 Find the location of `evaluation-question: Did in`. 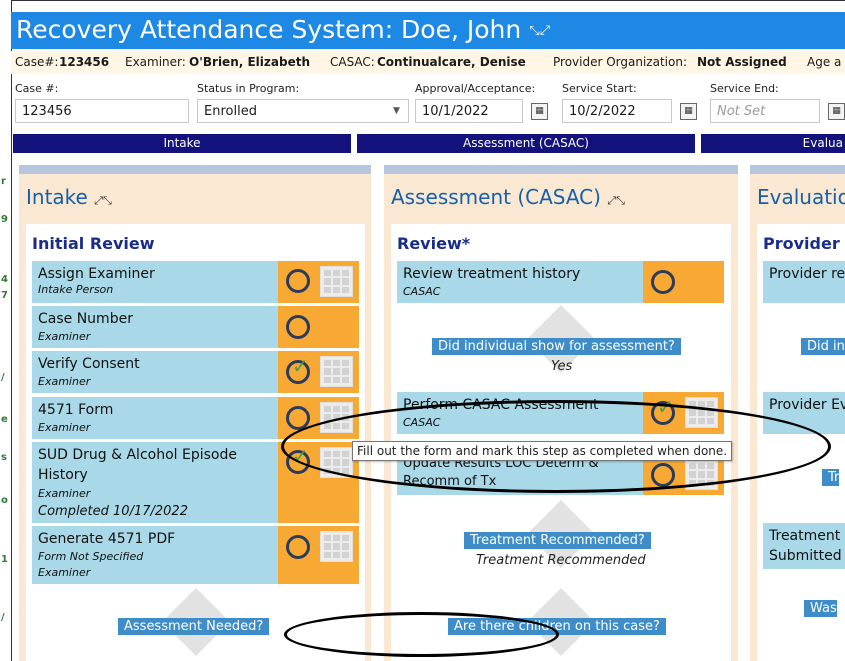

evaluation-question: Did in is located at coordinates (823, 346).